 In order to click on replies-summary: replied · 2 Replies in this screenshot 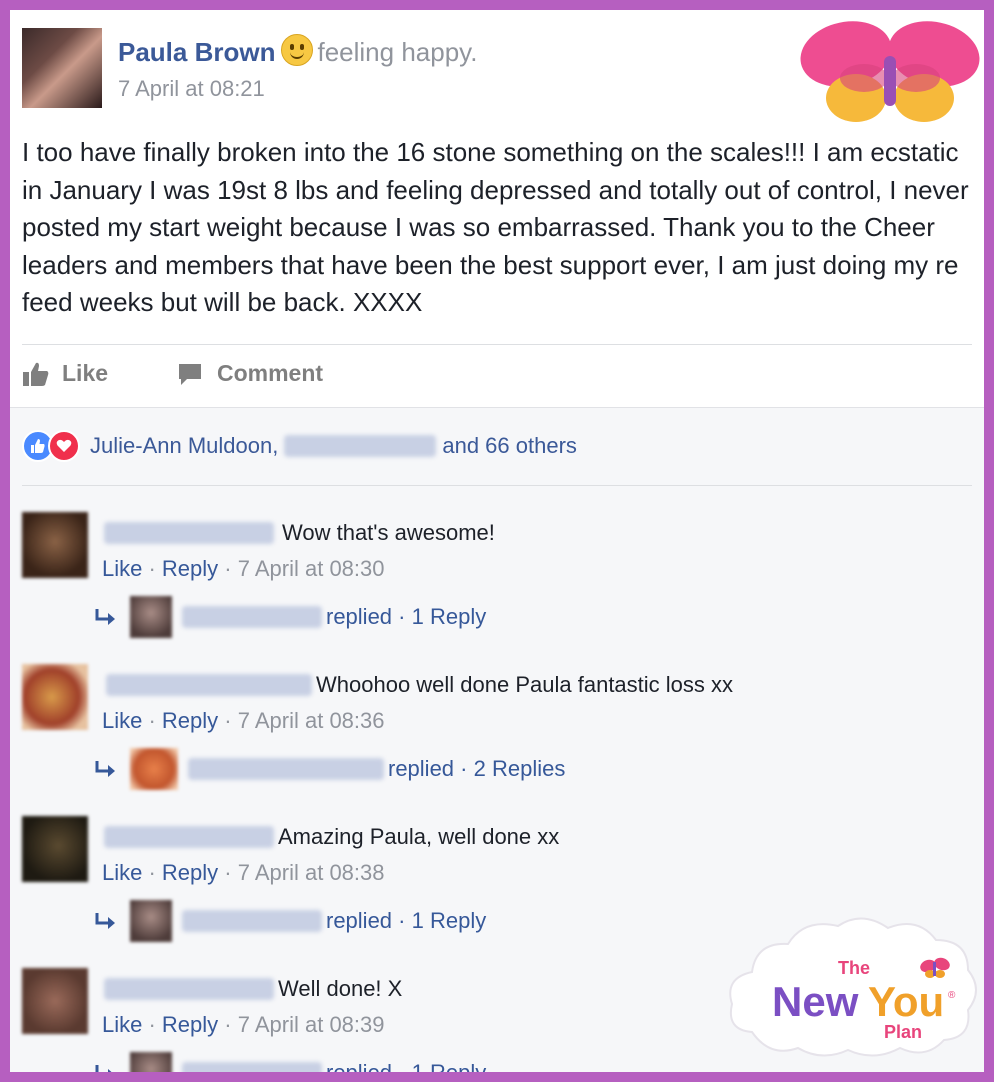, I will do `click(329, 769)`.